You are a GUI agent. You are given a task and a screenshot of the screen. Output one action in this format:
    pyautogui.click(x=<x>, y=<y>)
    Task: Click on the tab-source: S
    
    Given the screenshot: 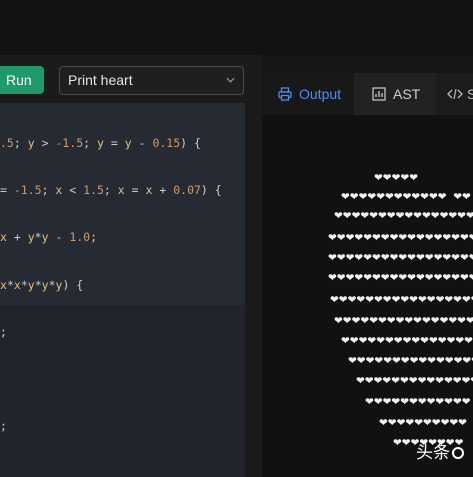 What is the action you would take?
    pyautogui.click(x=454, y=94)
    